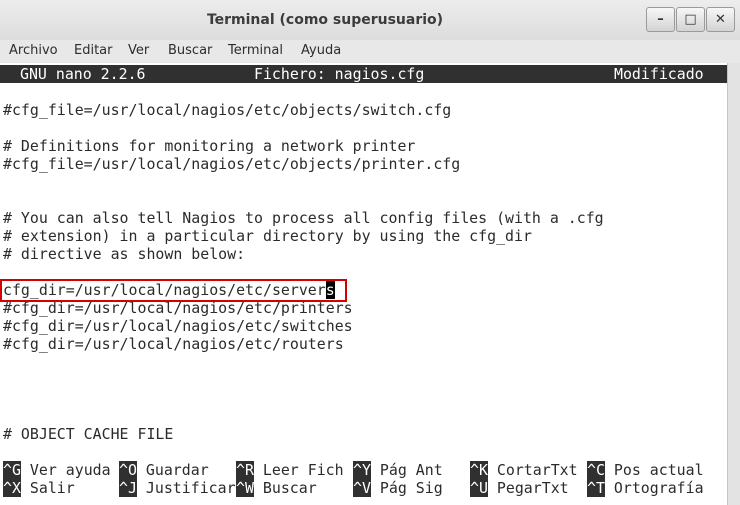 The image size is (740, 505). What do you see at coordinates (479, 470) in the screenshot?
I see `shortcut-key: ^K` at bounding box center [479, 470].